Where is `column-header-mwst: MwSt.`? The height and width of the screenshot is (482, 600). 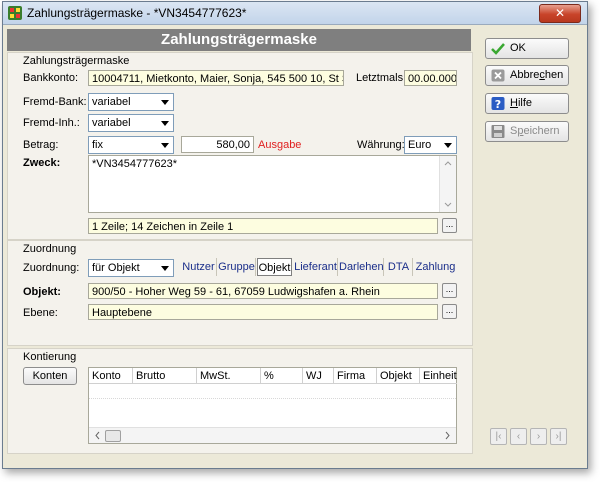 column-header-mwst: MwSt. is located at coordinates (229, 376).